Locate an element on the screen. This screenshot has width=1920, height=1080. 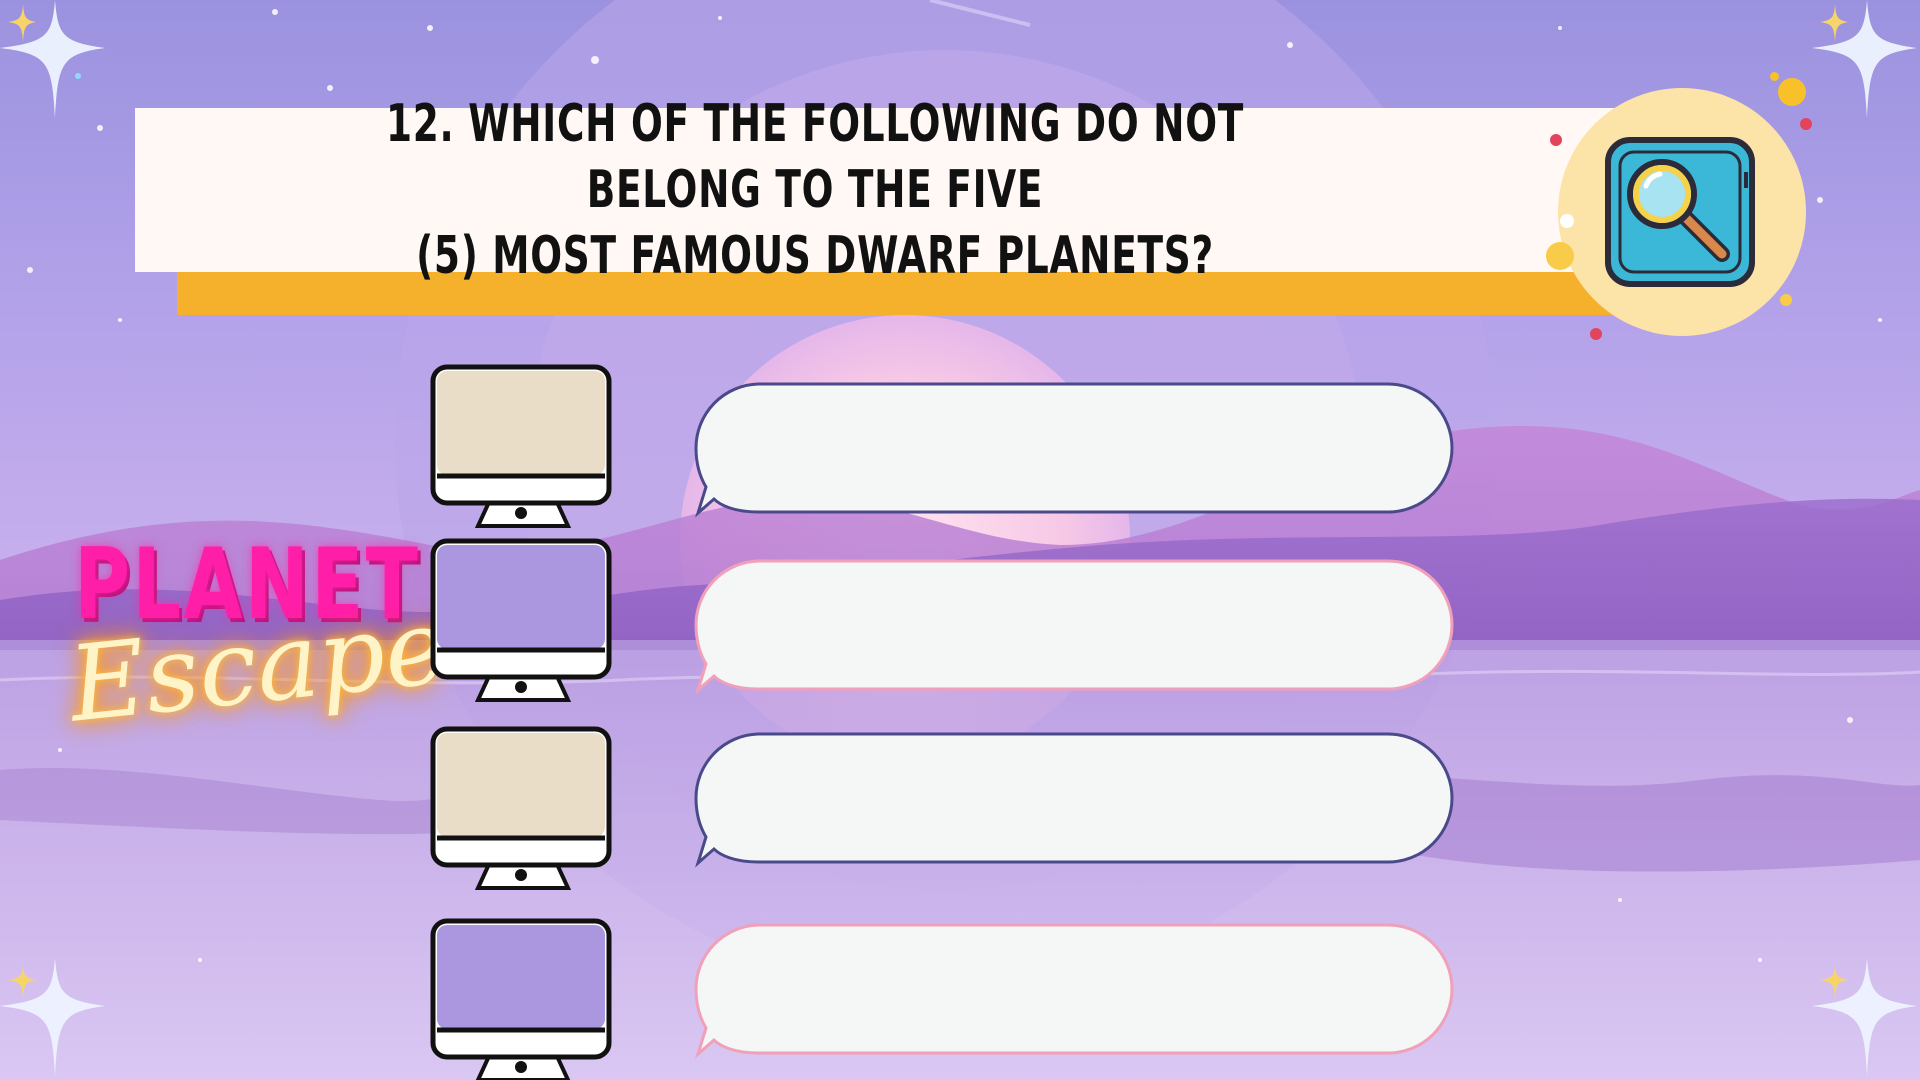
sparkle-icon is located at coordinates (52, 59).